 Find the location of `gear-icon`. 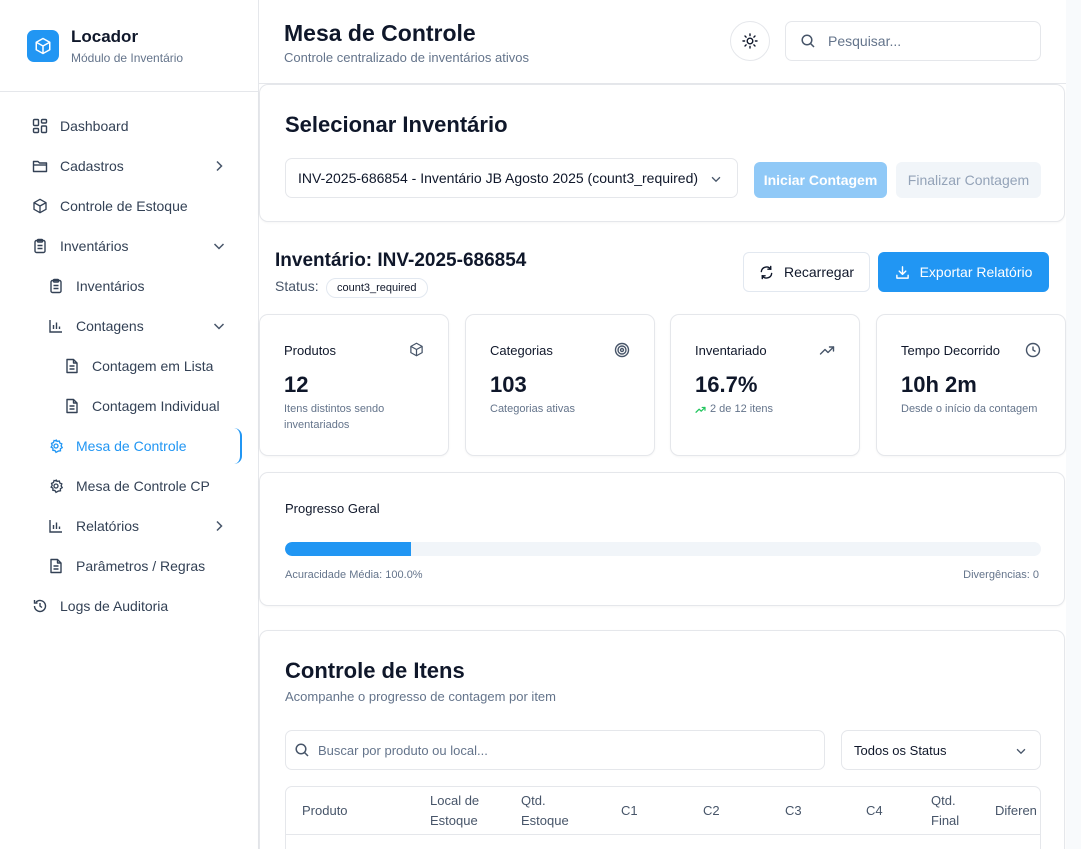

gear-icon is located at coordinates (56, 486).